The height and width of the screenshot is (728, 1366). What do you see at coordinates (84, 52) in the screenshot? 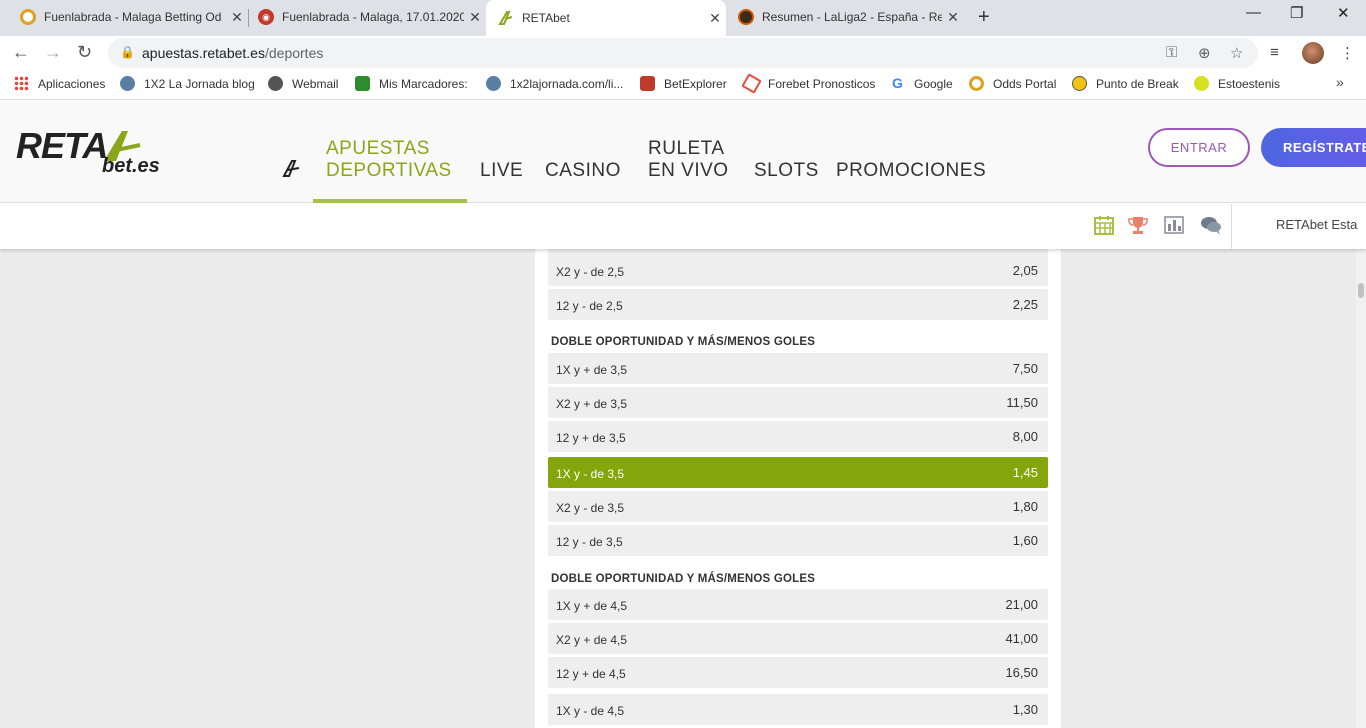
I see `reload-icon: ↻` at bounding box center [84, 52].